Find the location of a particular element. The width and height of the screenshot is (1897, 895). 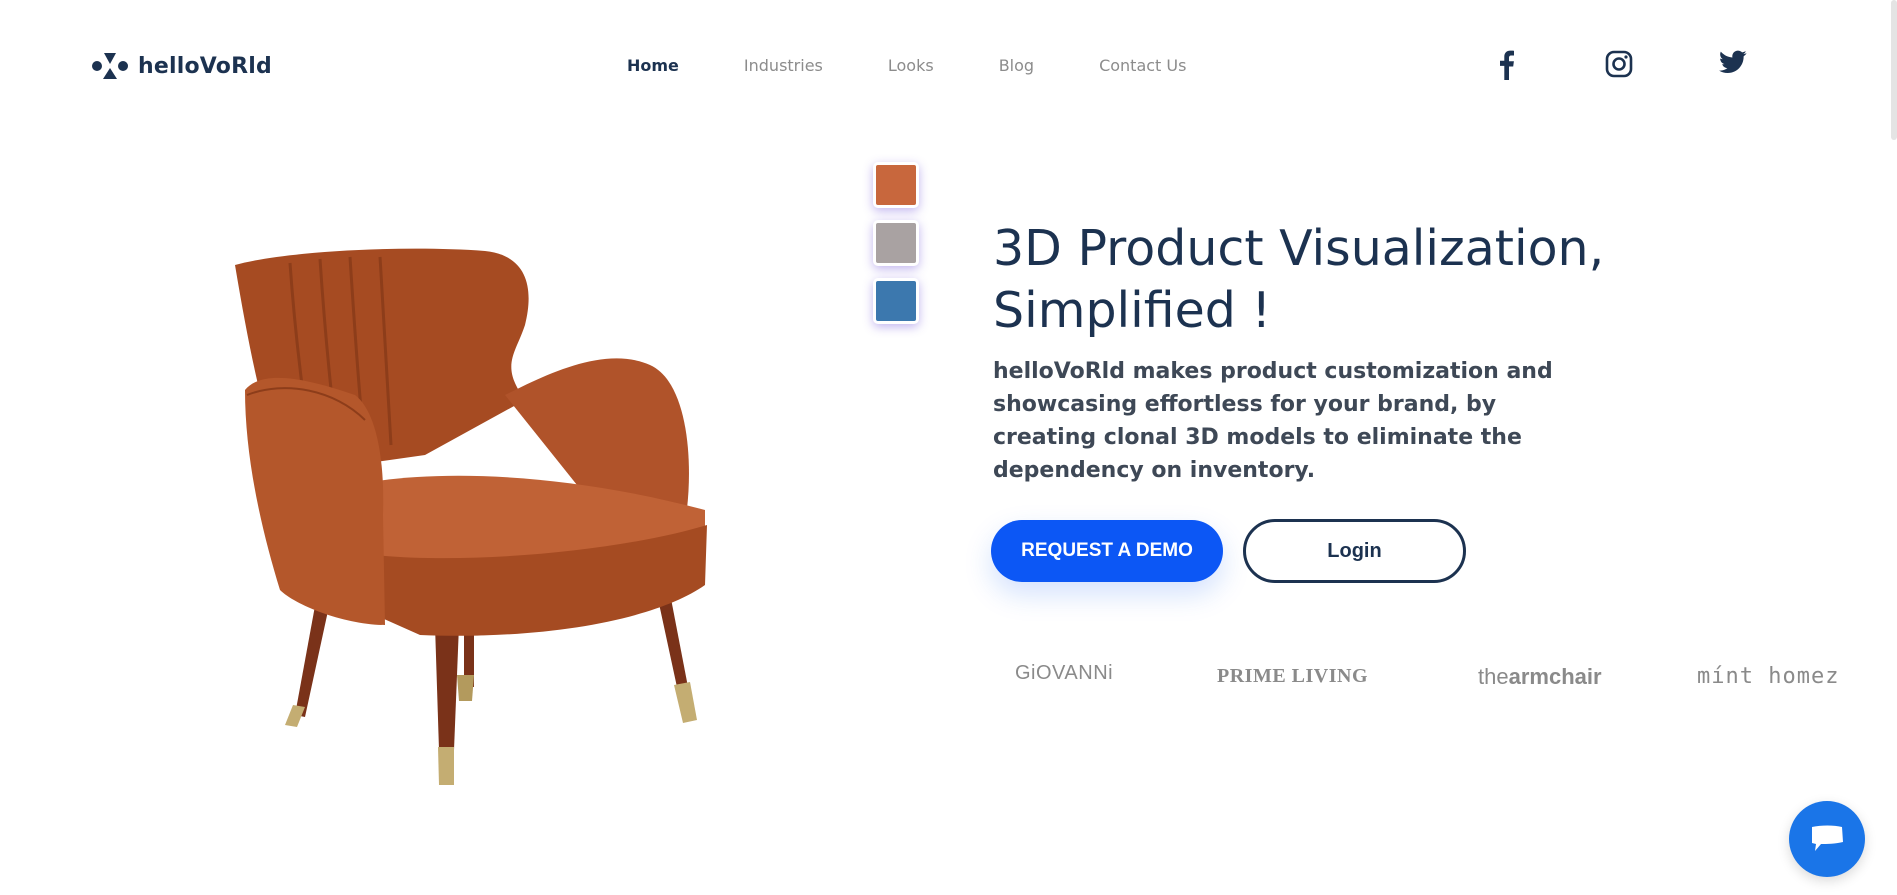

brand-name: helloVoRld is located at coordinates (205, 66).